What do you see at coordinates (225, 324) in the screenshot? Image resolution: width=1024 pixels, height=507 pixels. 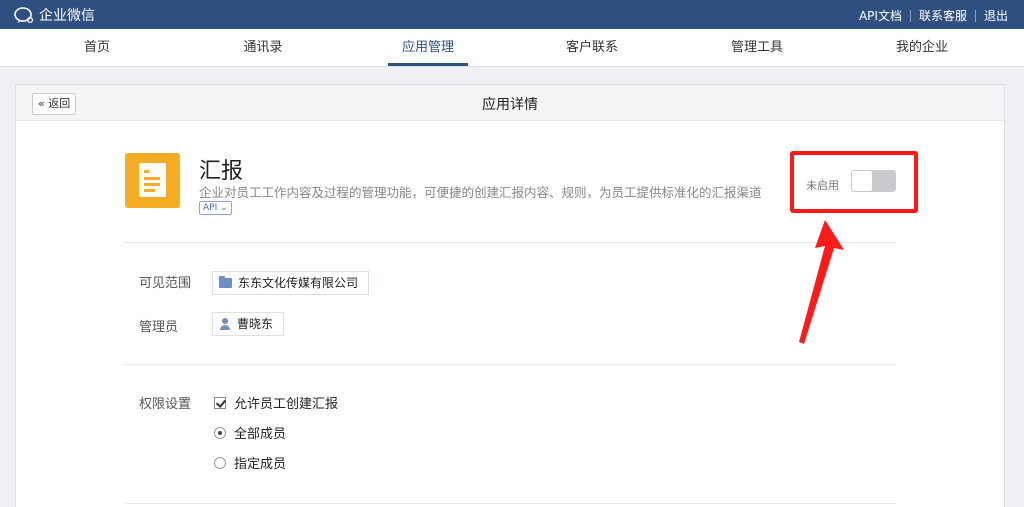 I see `user-icon` at bounding box center [225, 324].